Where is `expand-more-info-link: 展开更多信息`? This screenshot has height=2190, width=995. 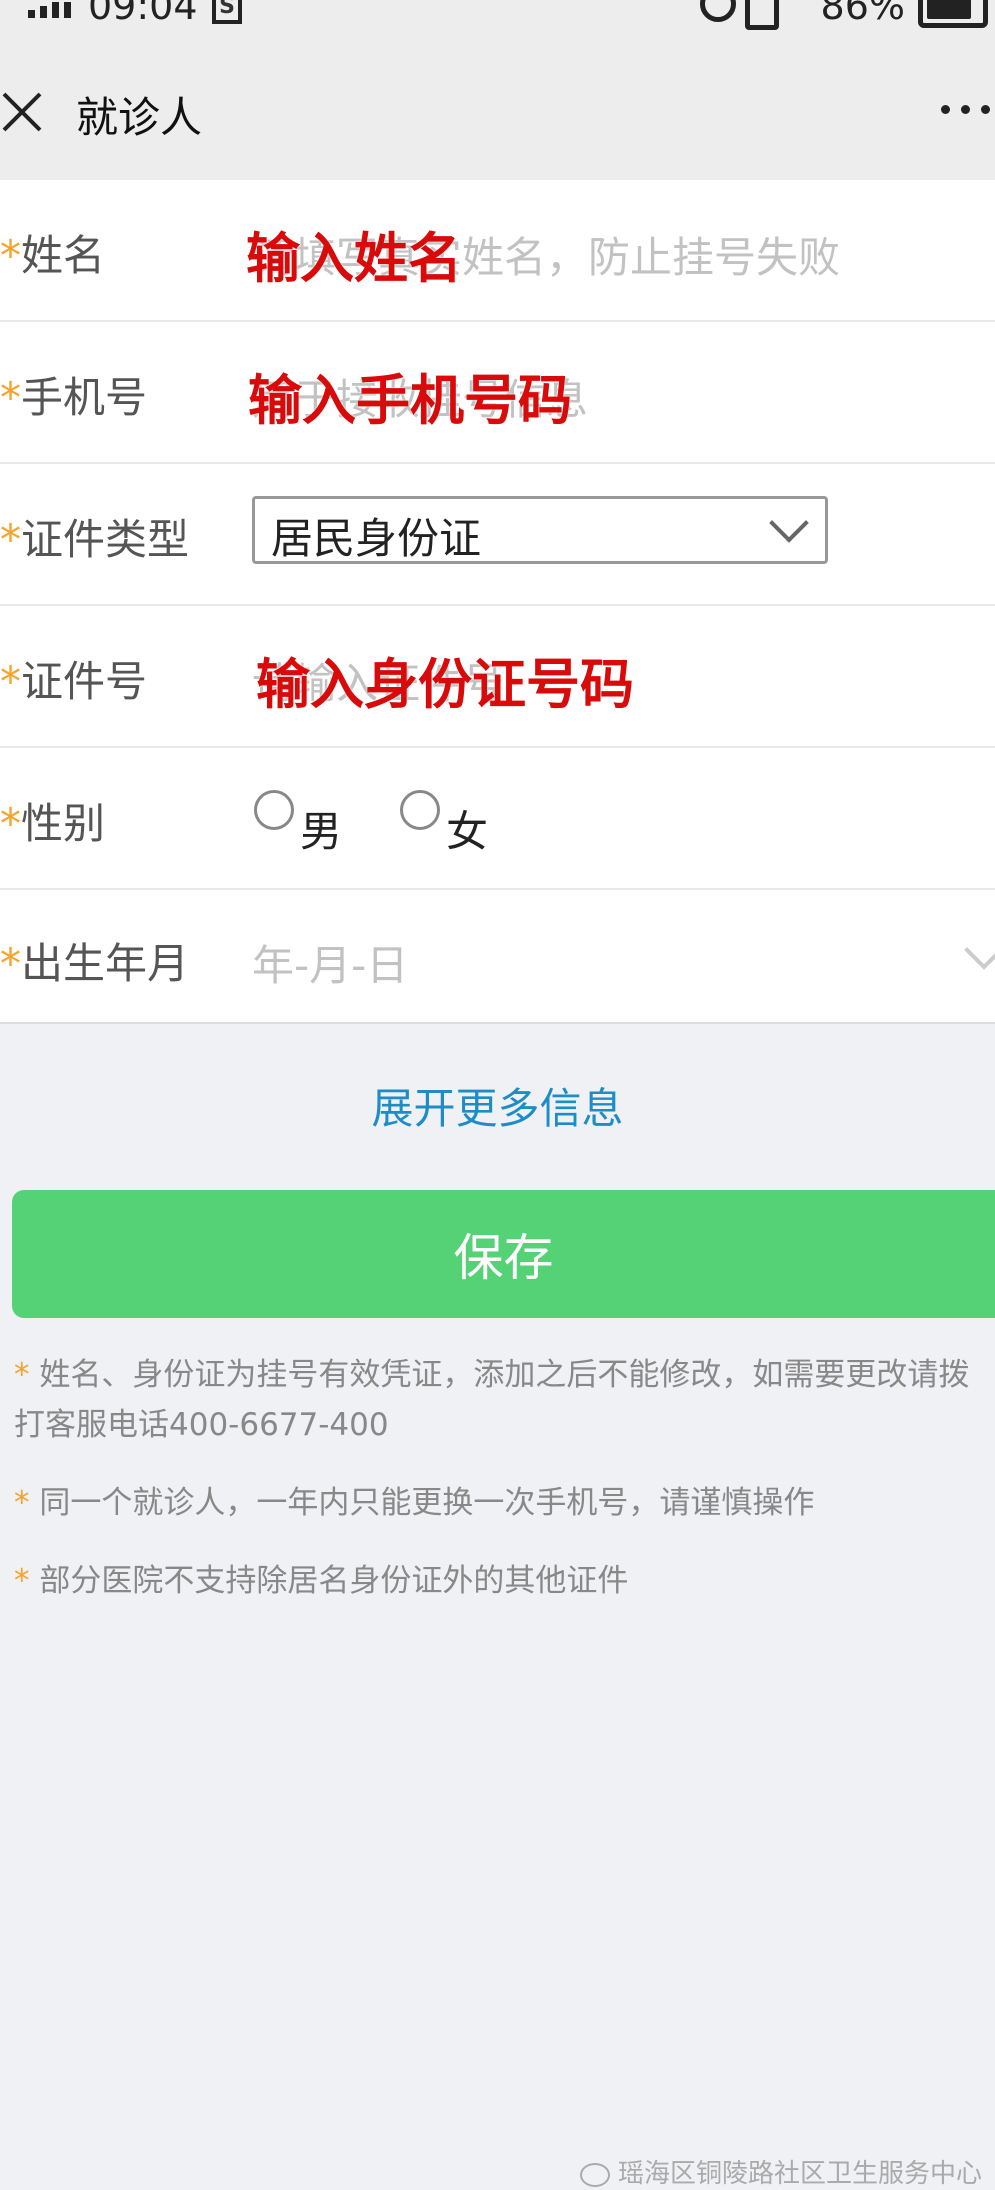
expand-more-info-link: 展开更多信息 is located at coordinates (497, 1105).